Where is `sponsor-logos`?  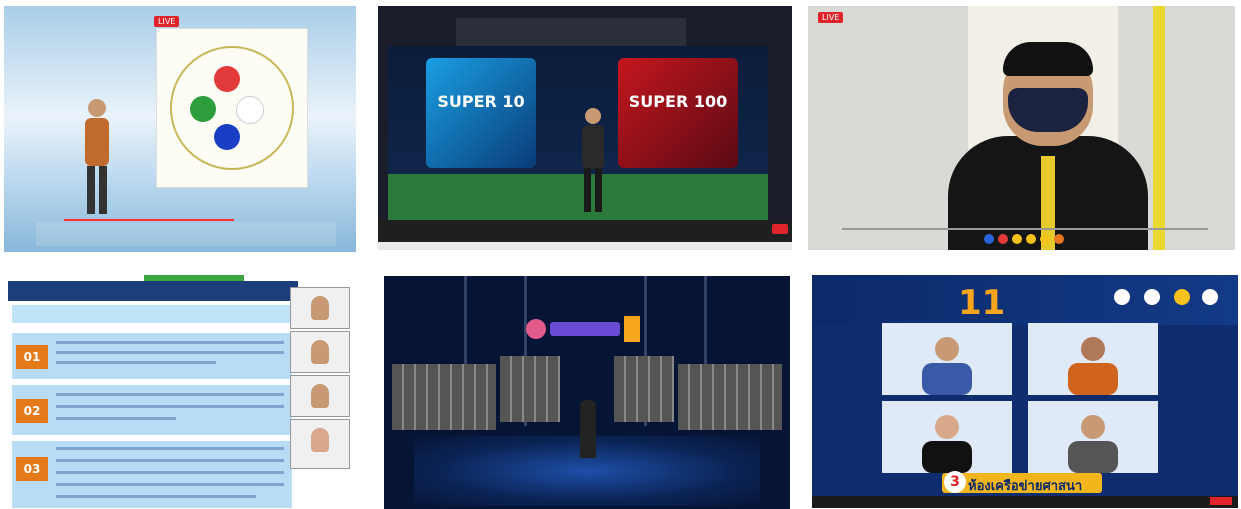
sponsor-logos is located at coordinates (1167, 297).